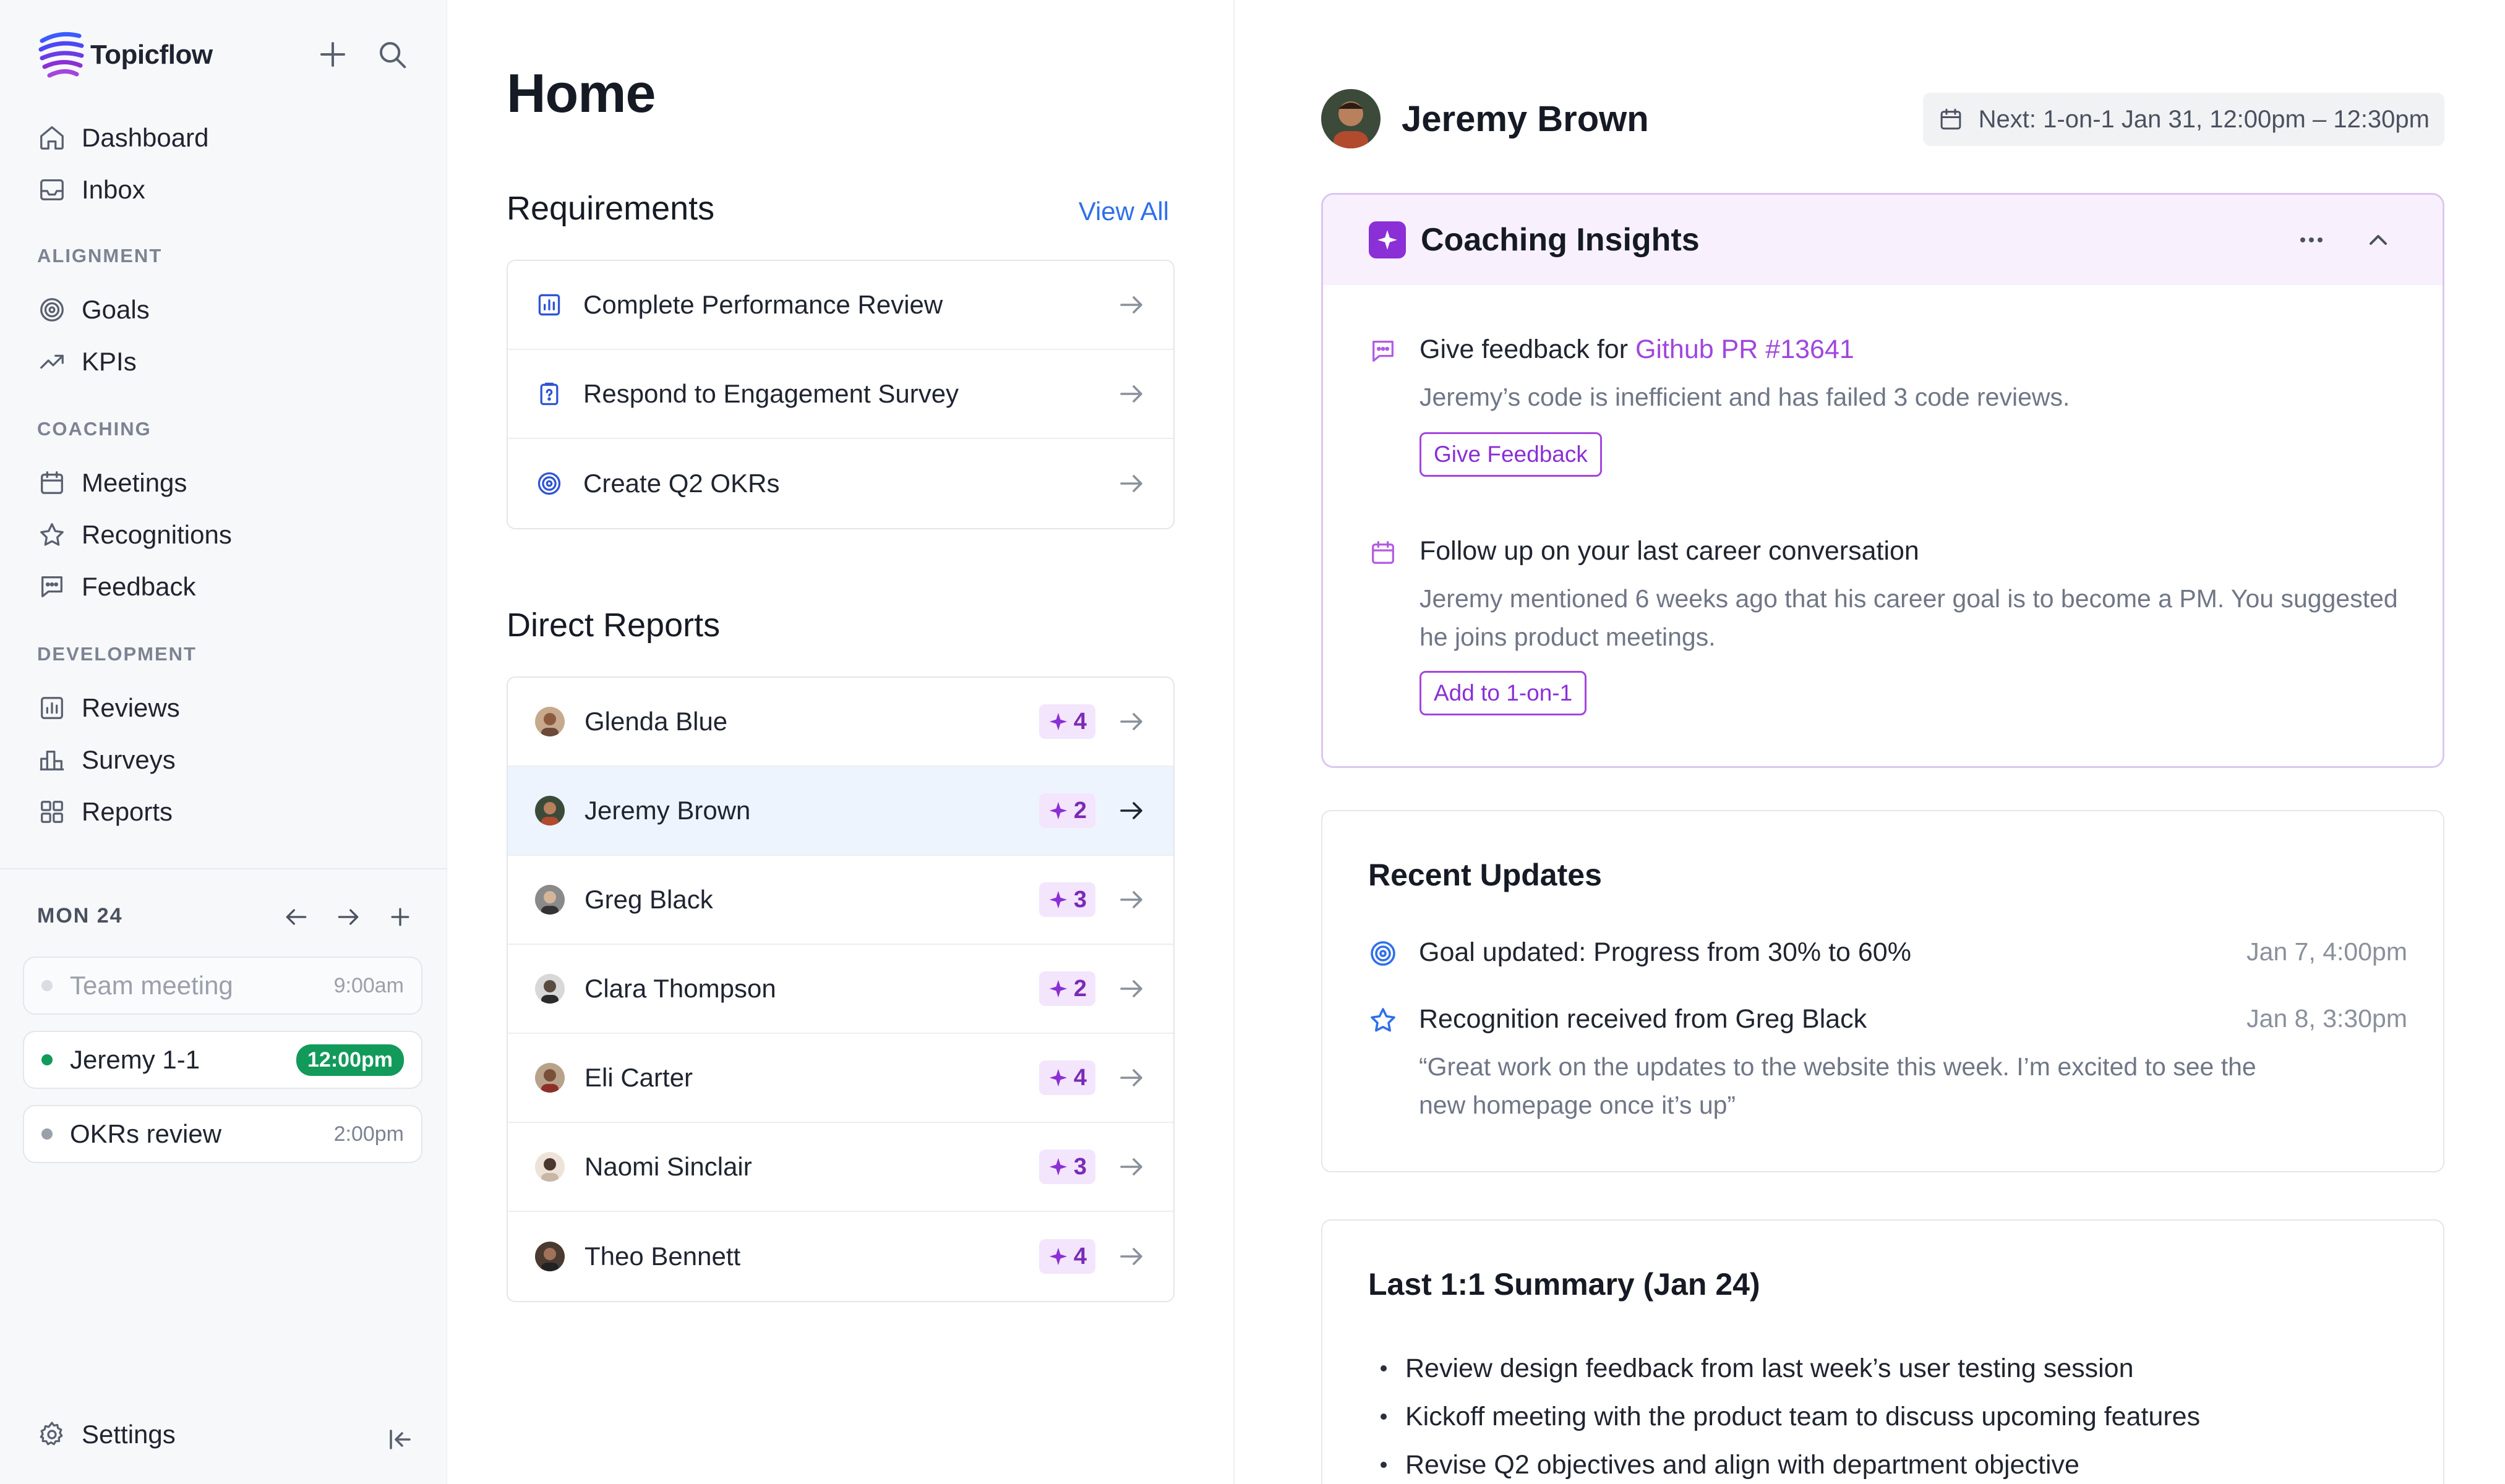 The width and height of the screenshot is (2505, 1484). I want to click on requirement-item: Create Q2 OKRs, so click(840, 483).